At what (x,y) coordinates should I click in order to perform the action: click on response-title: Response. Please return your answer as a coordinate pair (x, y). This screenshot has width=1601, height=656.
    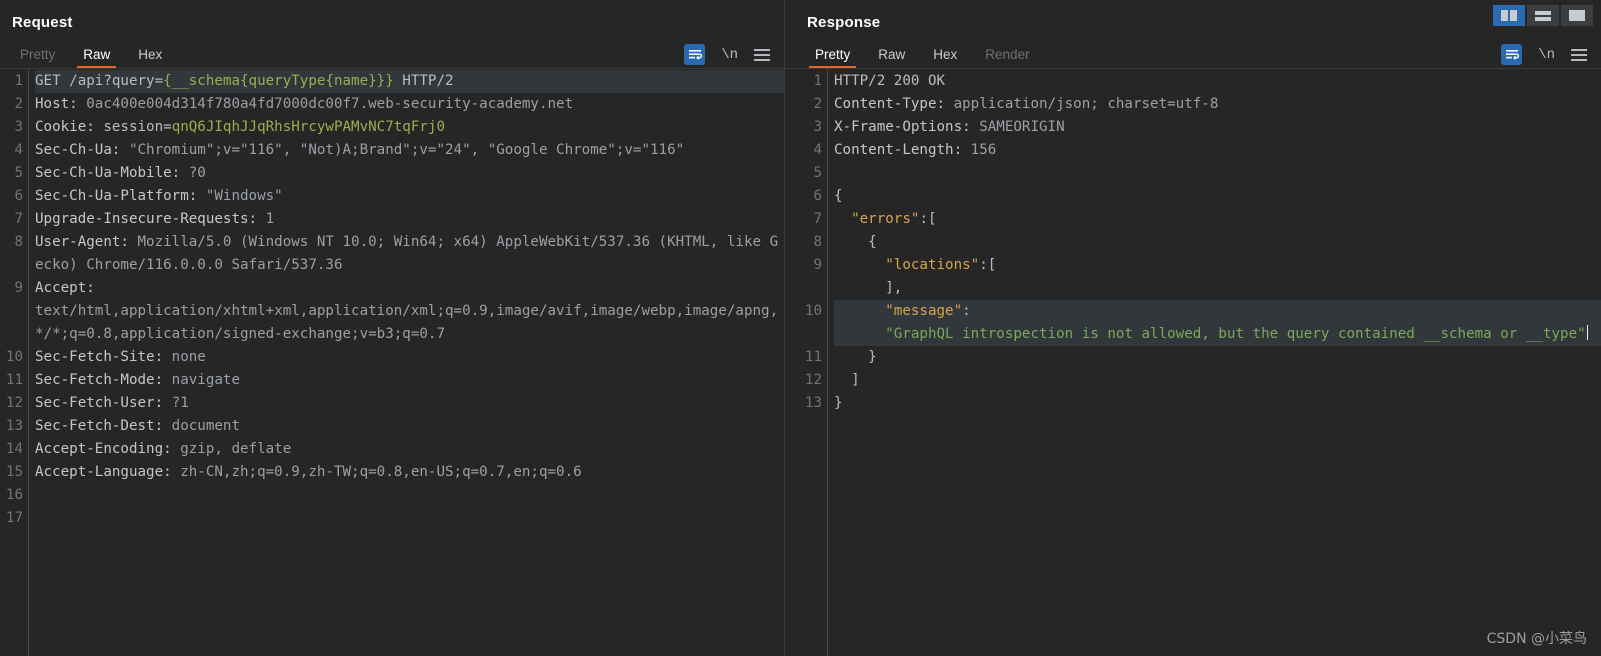
    Looking at the image, I should click on (844, 22).